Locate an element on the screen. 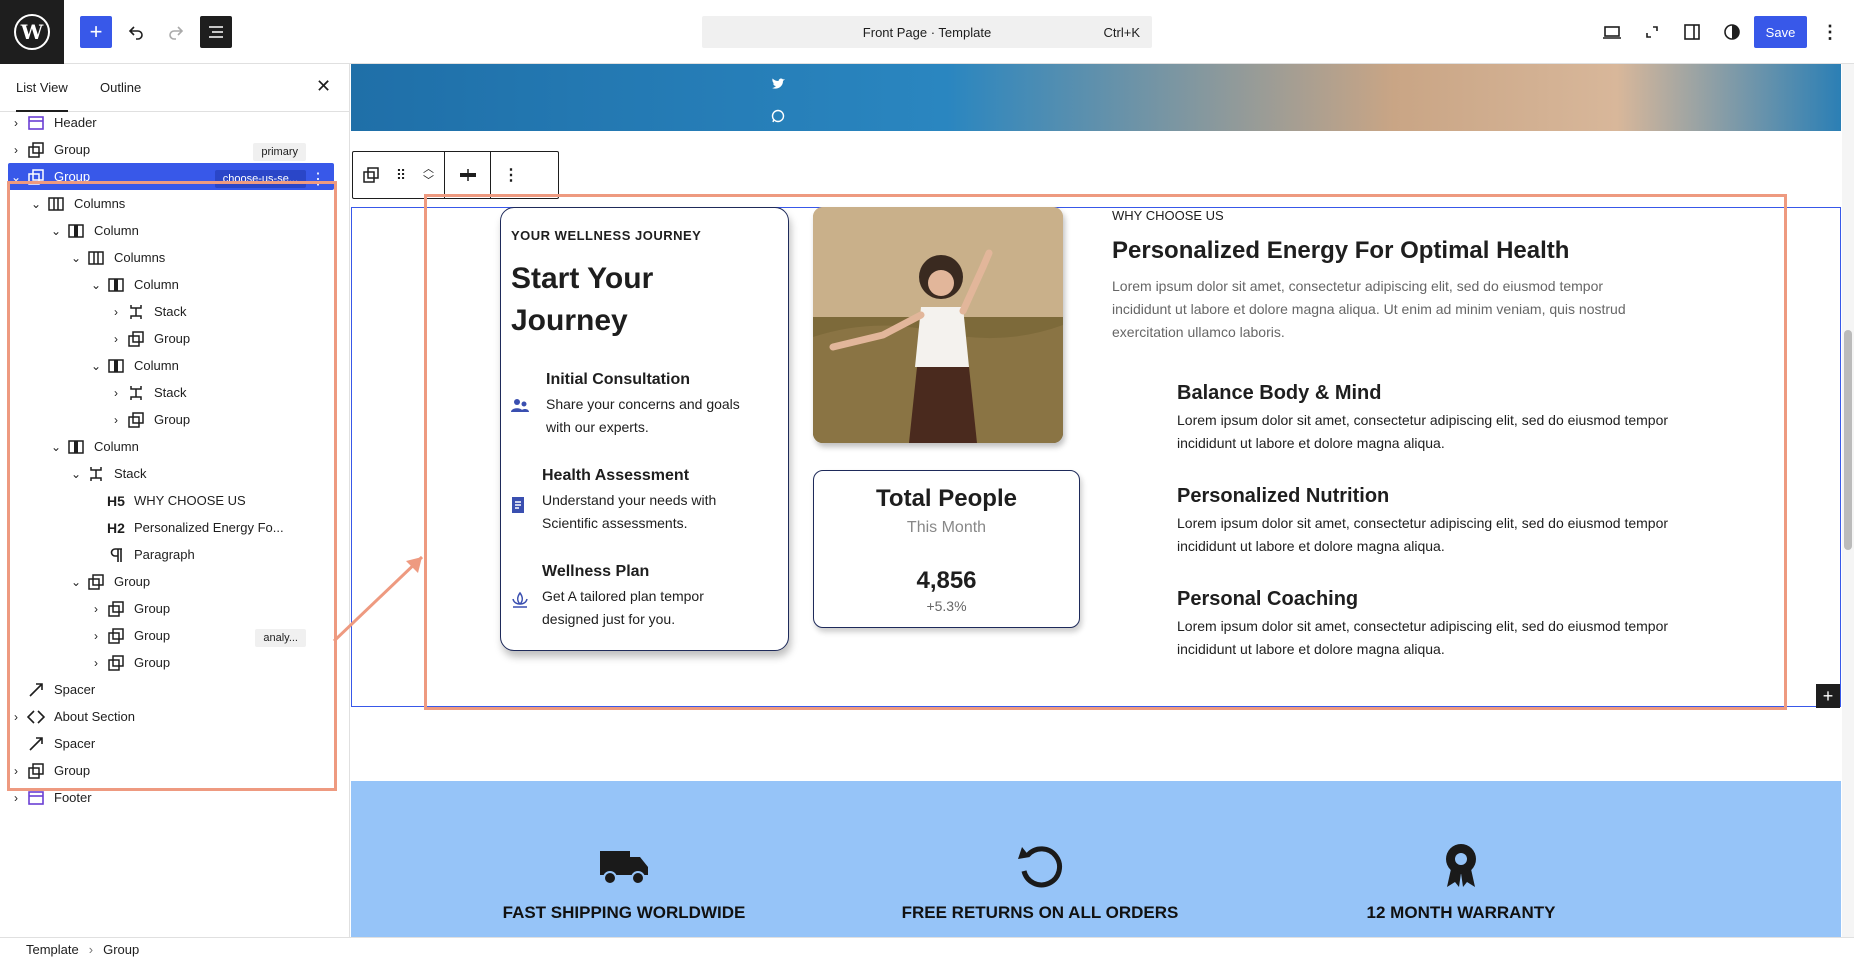  award-icon is located at coordinates (1461, 865).